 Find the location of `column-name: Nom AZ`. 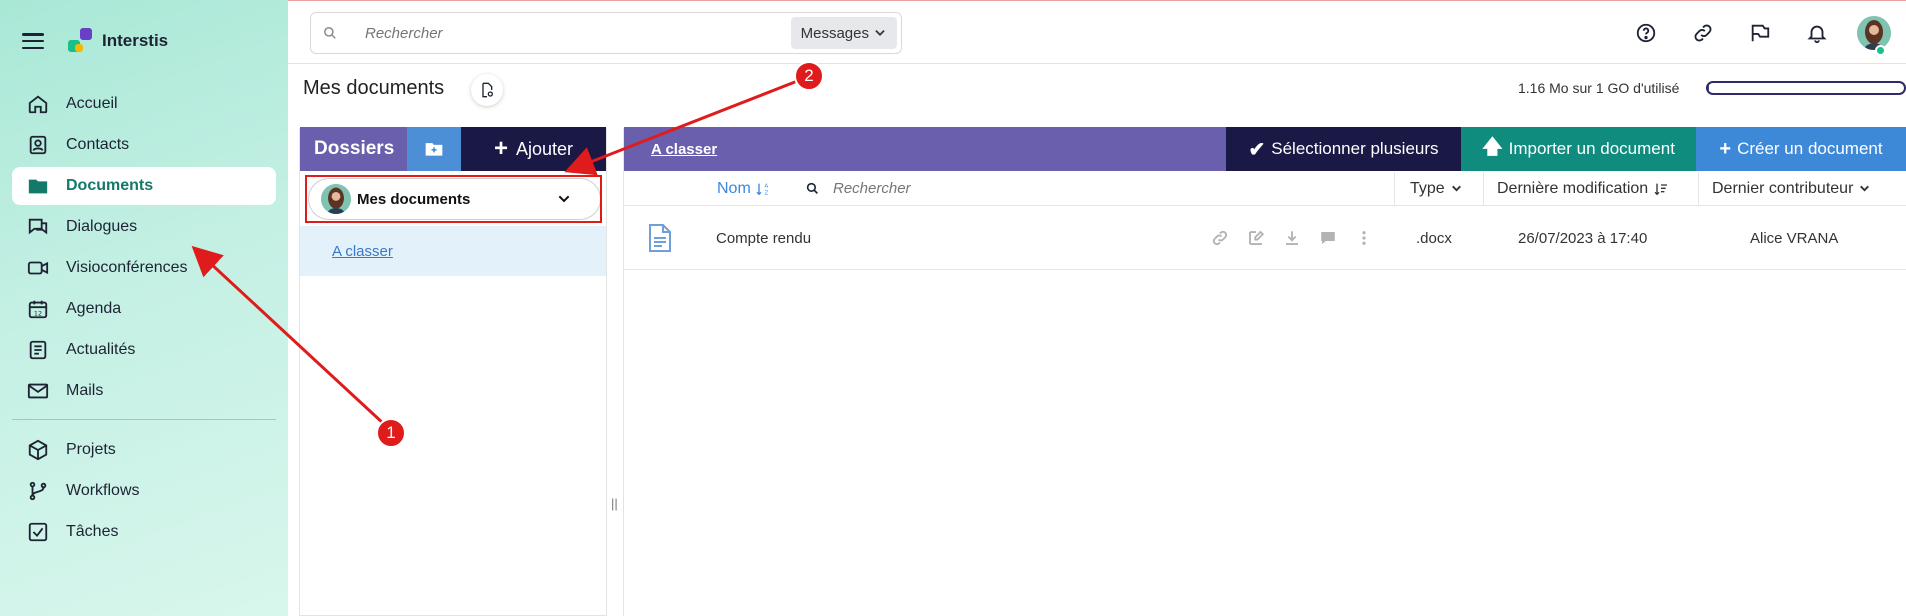

column-name: Nom AZ is located at coordinates (744, 189).